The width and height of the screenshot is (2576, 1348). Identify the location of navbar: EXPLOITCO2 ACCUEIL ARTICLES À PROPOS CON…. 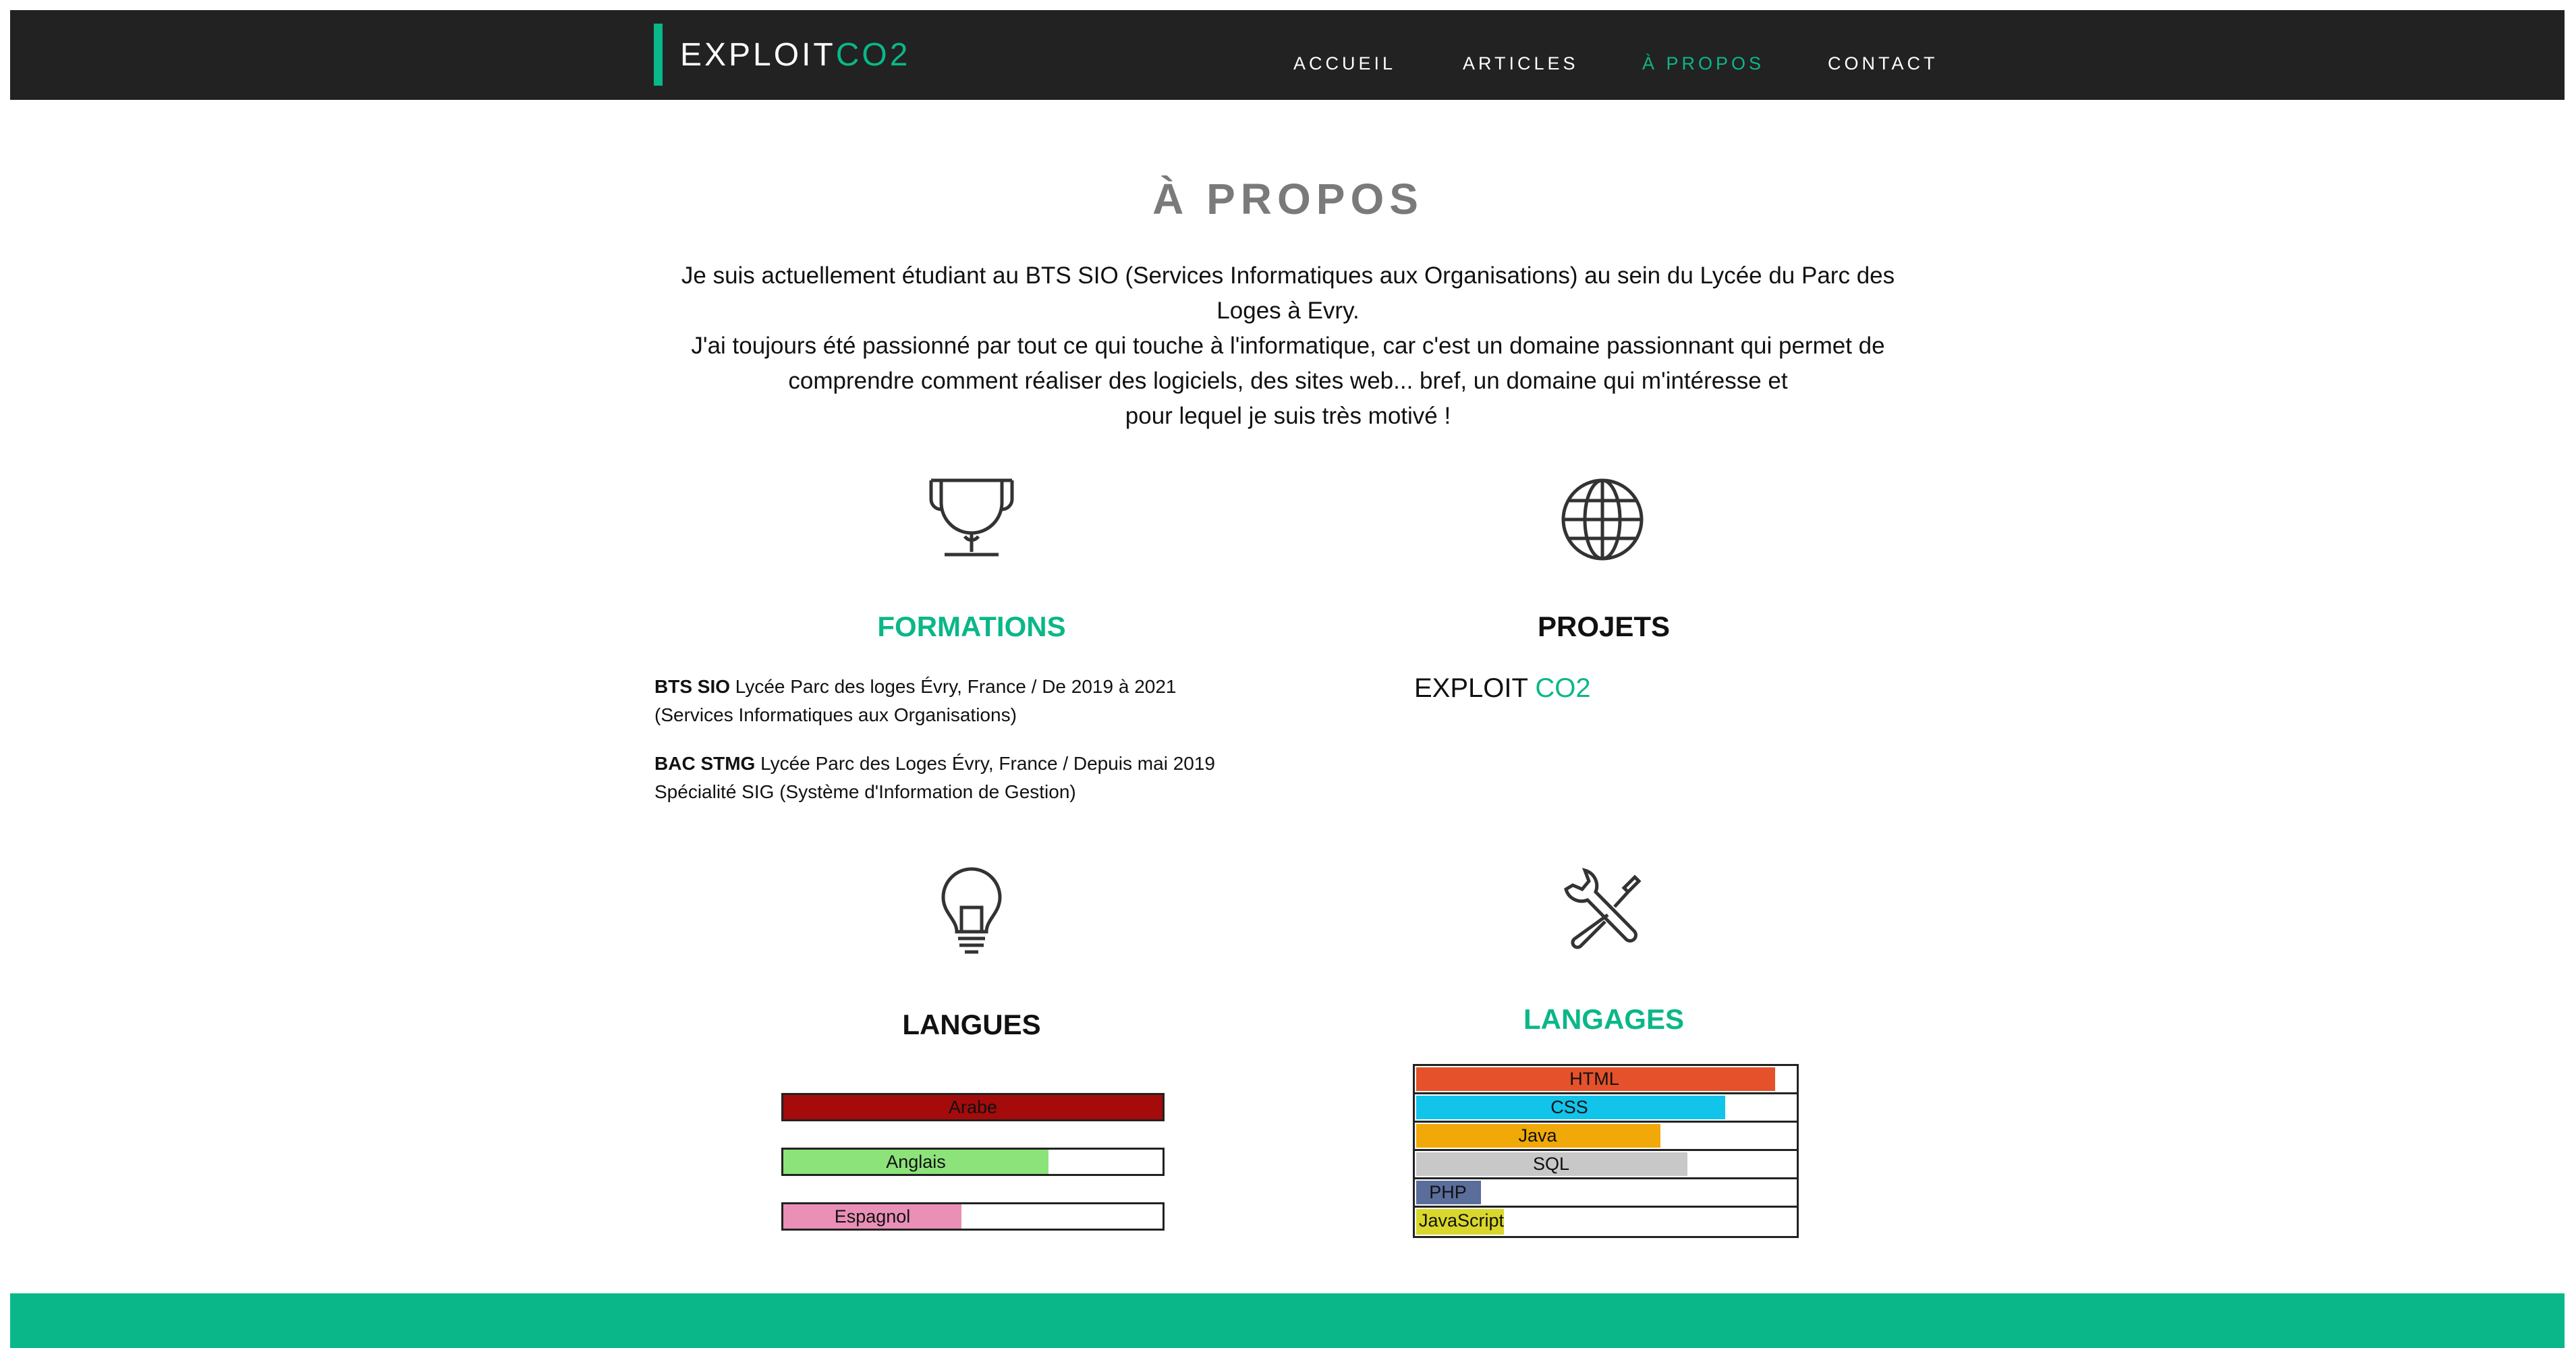
(1287, 55).